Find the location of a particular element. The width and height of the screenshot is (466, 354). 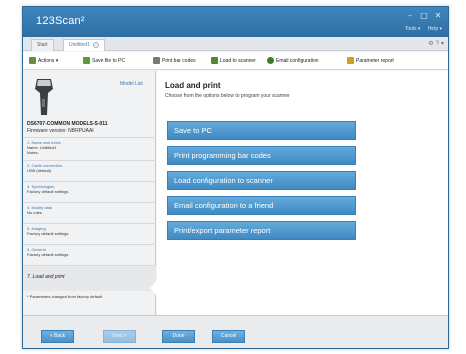

print-barcodes-button: Print bar codes is located at coordinates (174, 60).